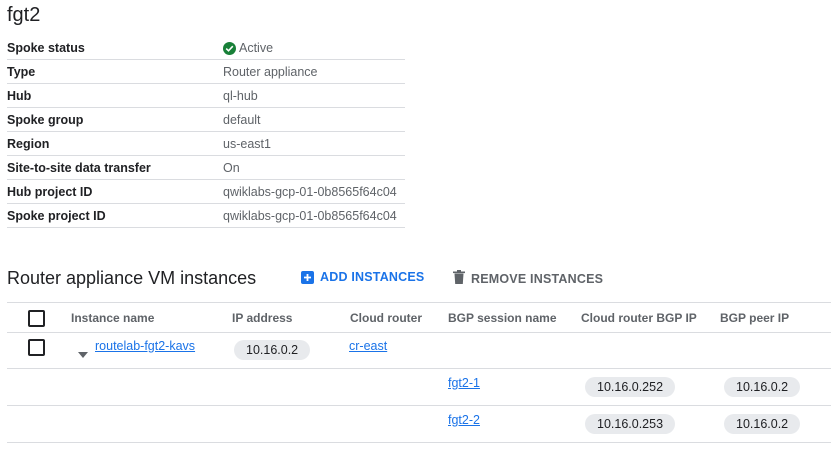 Image resolution: width=831 pixels, height=468 pixels. I want to click on detail-value: Active, so click(248, 48).